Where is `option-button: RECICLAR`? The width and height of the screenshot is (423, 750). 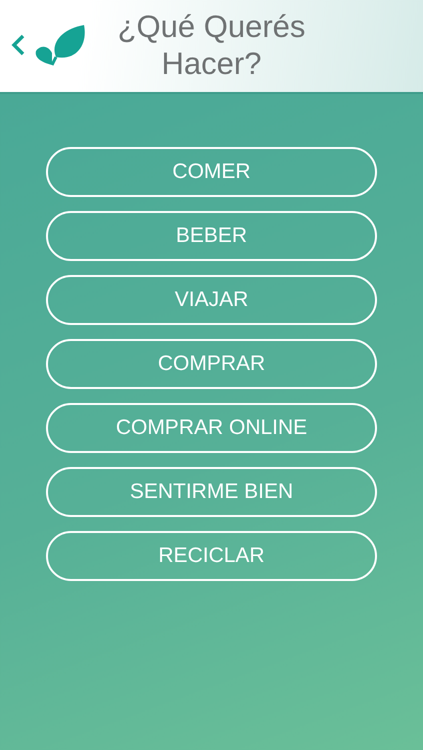
option-button: RECICLAR is located at coordinates (211, 556).